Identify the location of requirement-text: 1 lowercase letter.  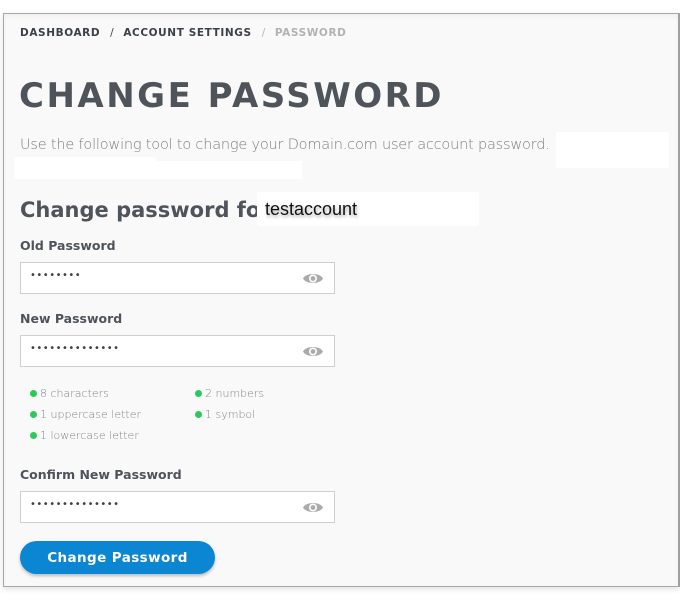
(89, 435).